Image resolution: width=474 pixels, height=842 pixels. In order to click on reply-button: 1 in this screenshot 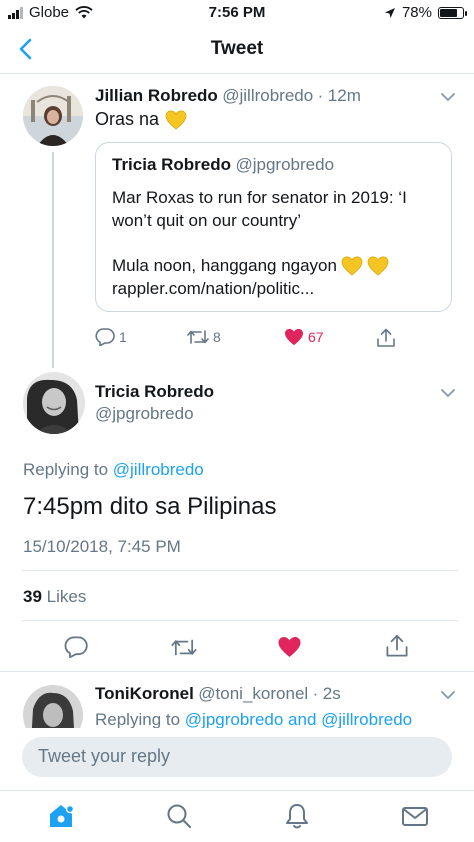, I will do `click(111, 337)`.